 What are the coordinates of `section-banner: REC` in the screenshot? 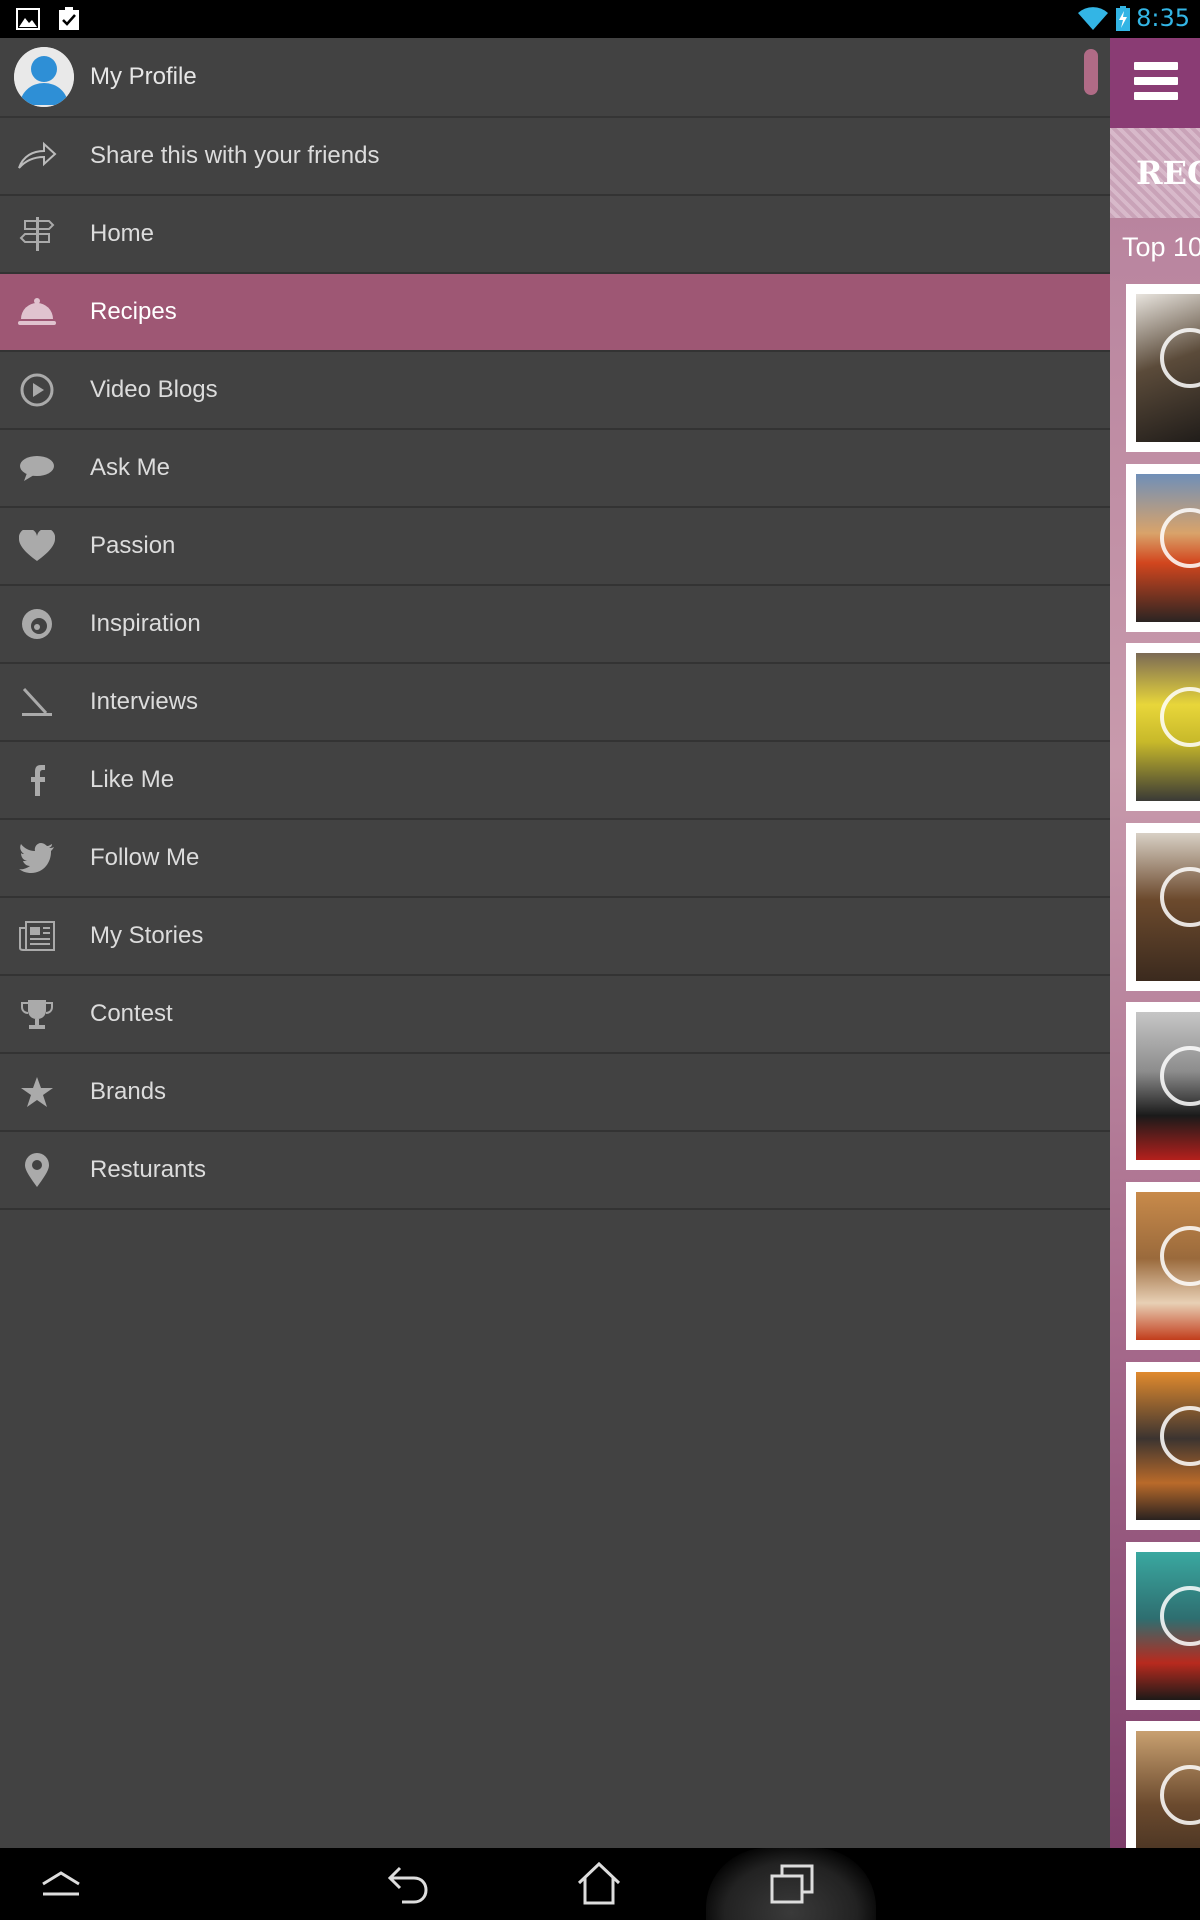 It's located at (1155, 173).